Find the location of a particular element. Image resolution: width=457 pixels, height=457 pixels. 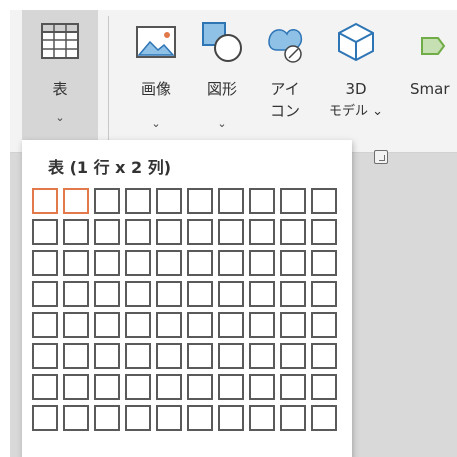

grid-cell-r5-c4 is located at coordinates (138, 325).